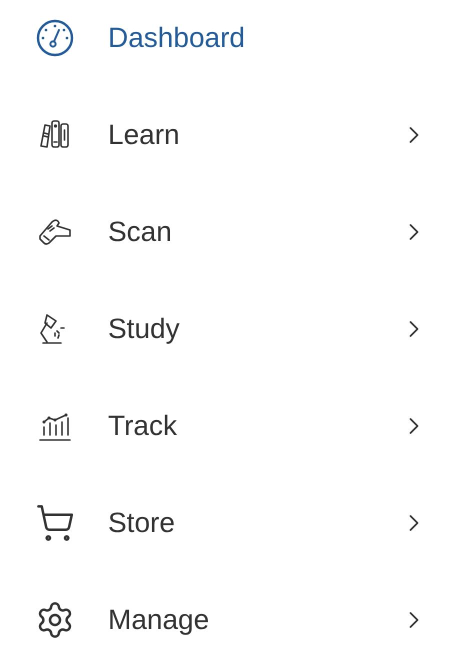 Image resolution: width=458 pixels, height=668 pixels. What do you see at coordinates (141, 523) in the screenshot?
I see `menu-label: Store` at bounding box center [141, 523].